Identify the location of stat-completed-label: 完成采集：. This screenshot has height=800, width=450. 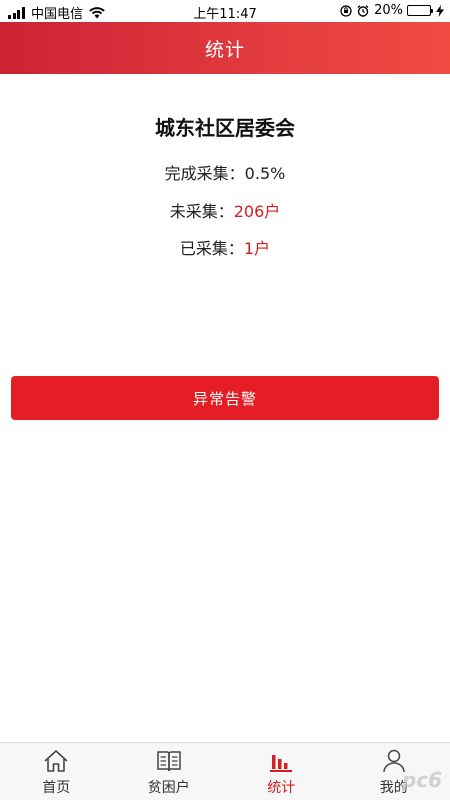
(204, 173).